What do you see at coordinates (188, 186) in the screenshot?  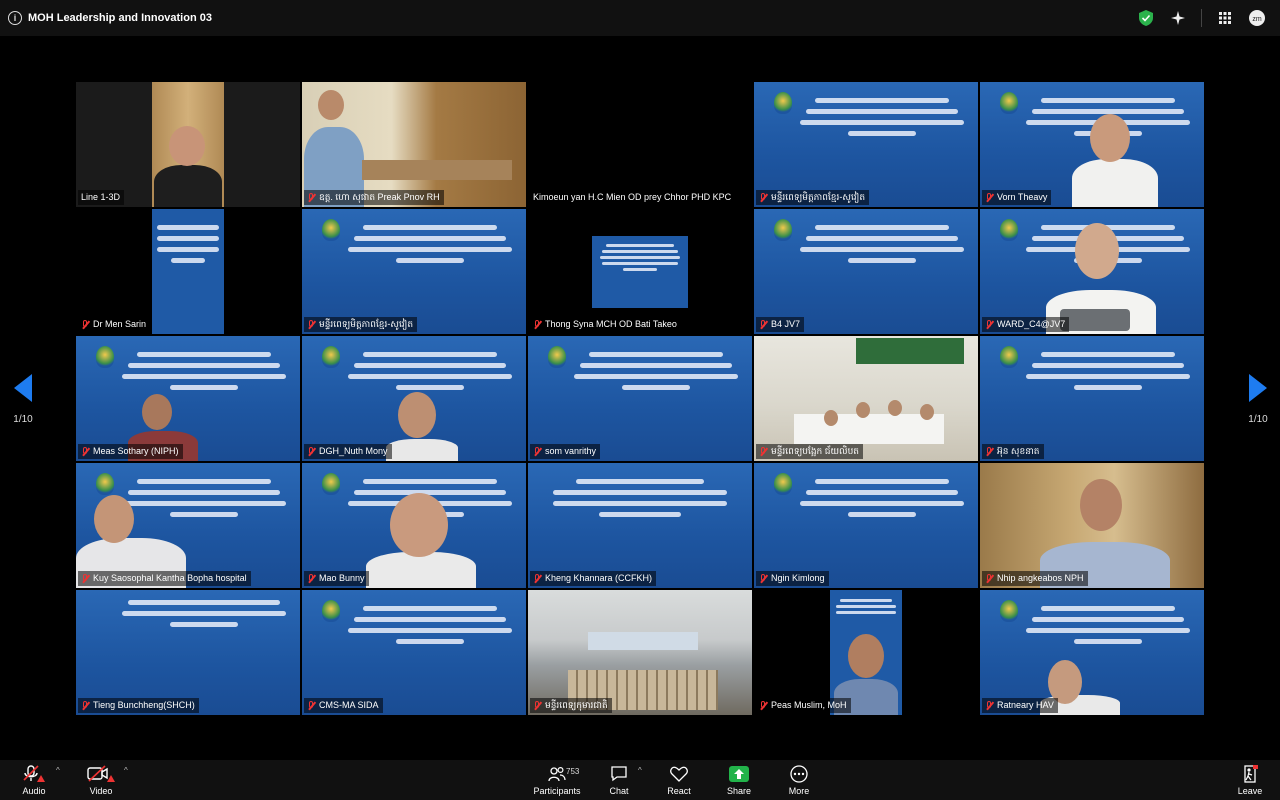 I see `participant-video` at bounding box center [188, 186].